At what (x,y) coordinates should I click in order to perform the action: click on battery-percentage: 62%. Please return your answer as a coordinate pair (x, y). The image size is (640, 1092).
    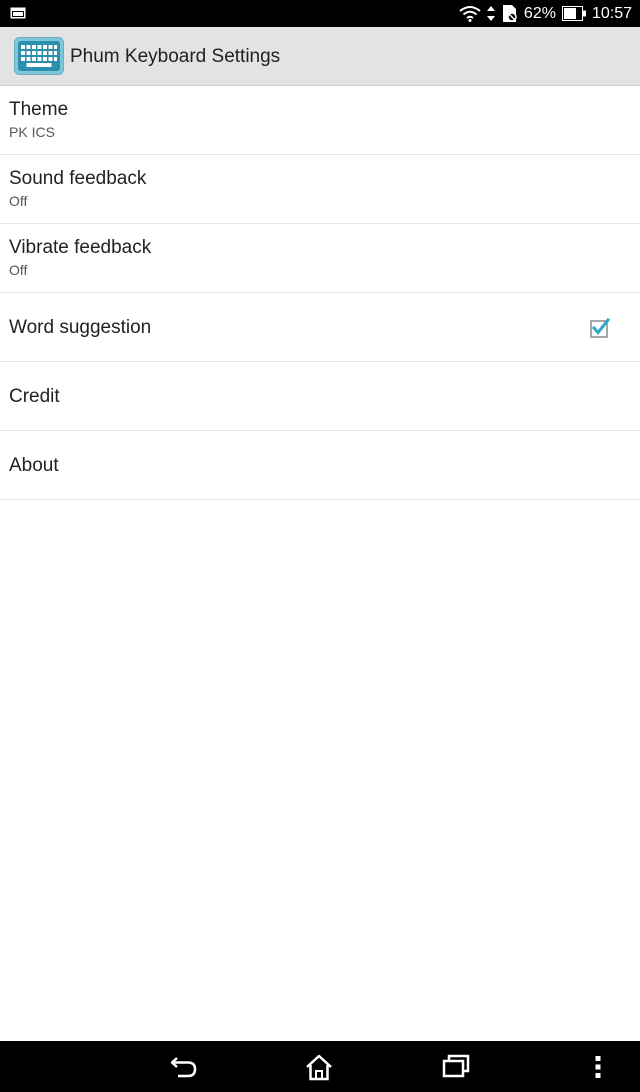
    Looking at the image, I should click on (539, 13).